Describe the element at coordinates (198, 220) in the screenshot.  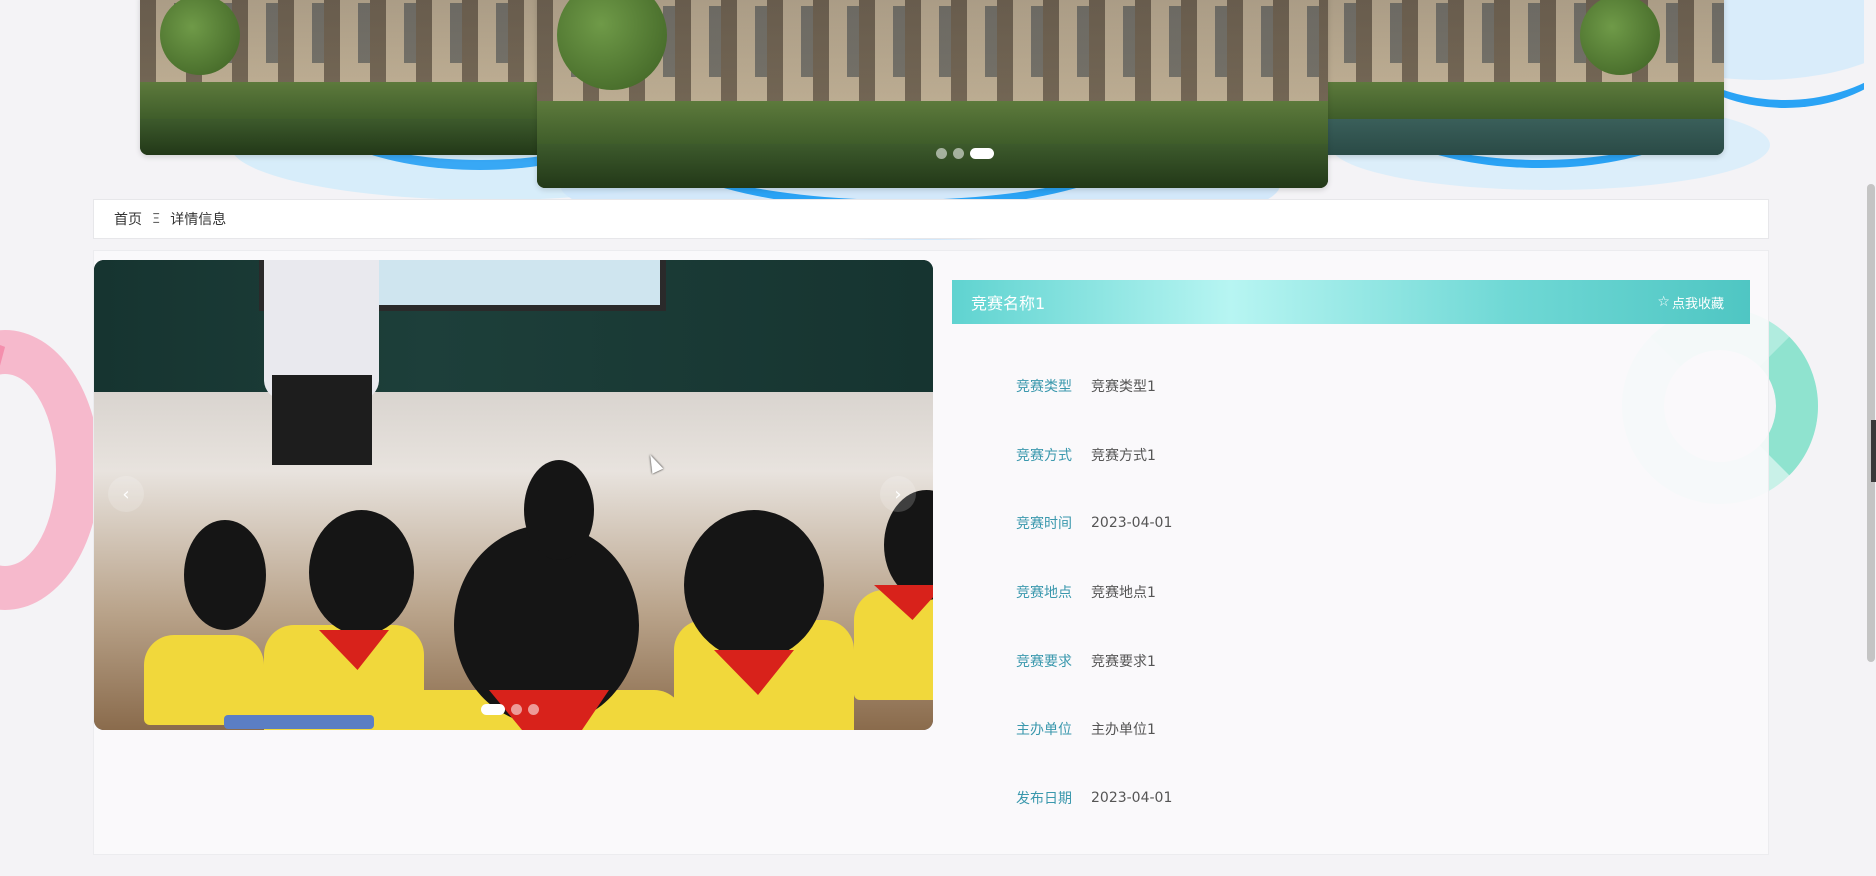
I see `breadcrumb-current: 详情信息` at that location.